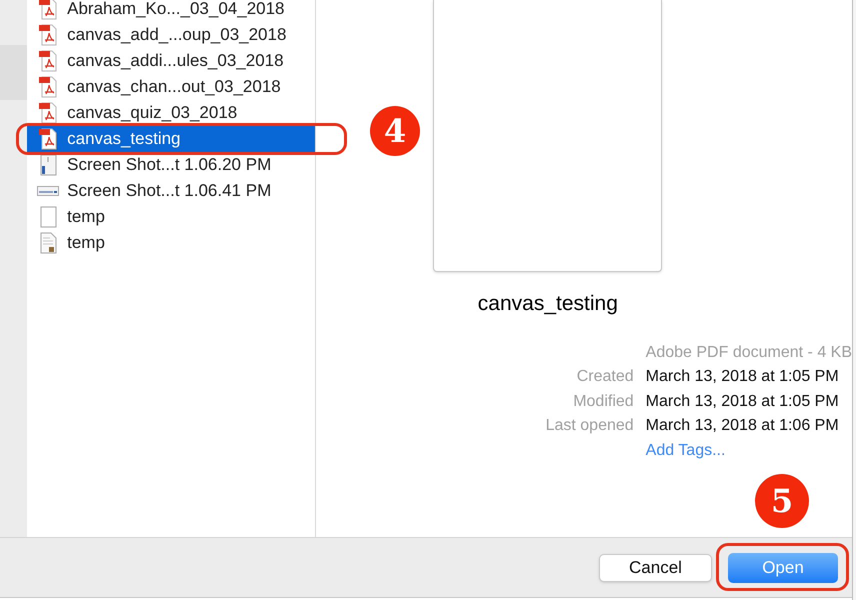 This screenshot has height=600, width=856. I want to click on file-type: Adobe PDF document - 4 KB, so click(749, 352).